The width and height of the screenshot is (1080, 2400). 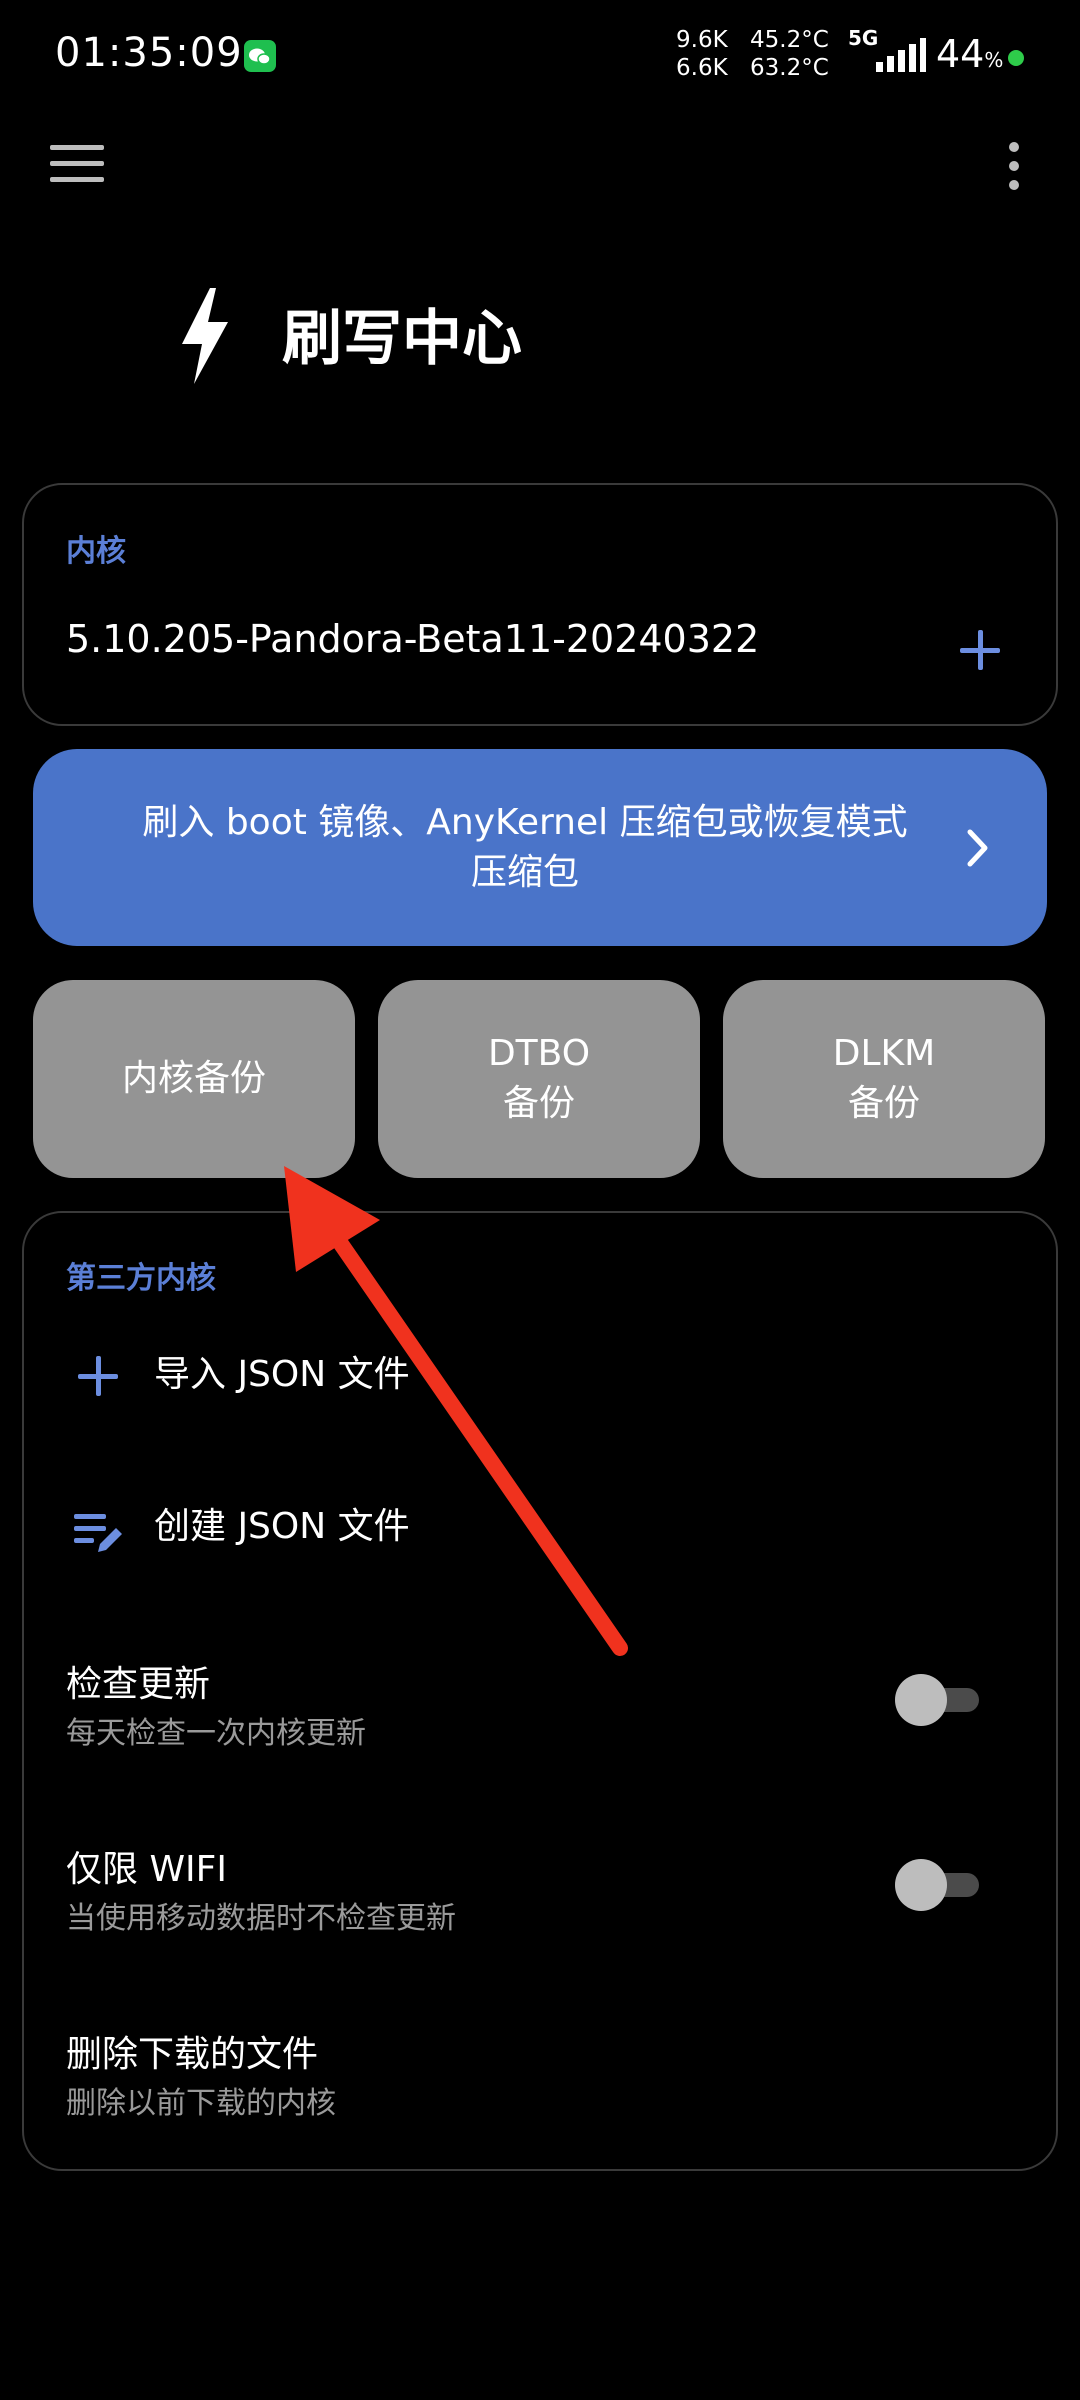 I want to click on kernel-backup-label: 内核备份, so click(x=193, y=1078).